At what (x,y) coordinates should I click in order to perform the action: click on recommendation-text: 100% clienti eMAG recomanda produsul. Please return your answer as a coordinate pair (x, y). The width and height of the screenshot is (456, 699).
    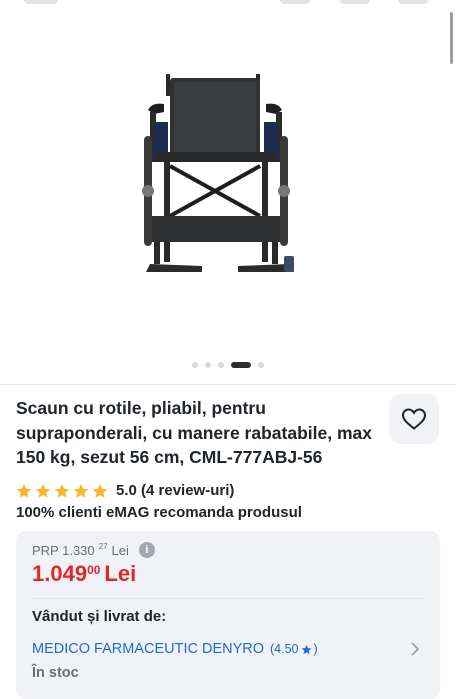
    Looking at the image, I should click on (159, 512).